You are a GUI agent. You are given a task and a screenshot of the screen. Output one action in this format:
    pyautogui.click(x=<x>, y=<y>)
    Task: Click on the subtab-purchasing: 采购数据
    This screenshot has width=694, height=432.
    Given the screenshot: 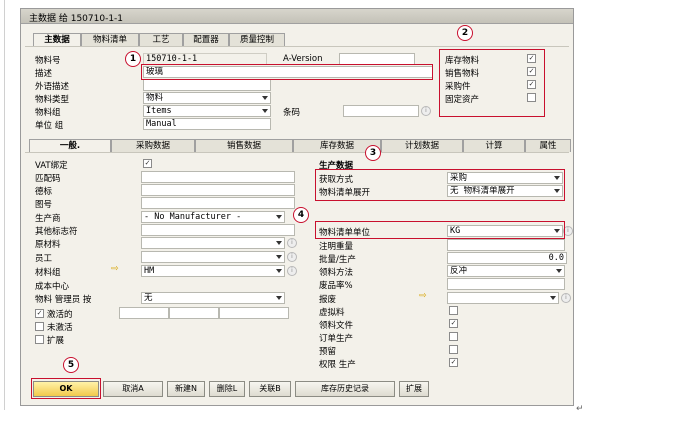 What is the action you would take?
    pyautogui.click(x=153, y=145)
    